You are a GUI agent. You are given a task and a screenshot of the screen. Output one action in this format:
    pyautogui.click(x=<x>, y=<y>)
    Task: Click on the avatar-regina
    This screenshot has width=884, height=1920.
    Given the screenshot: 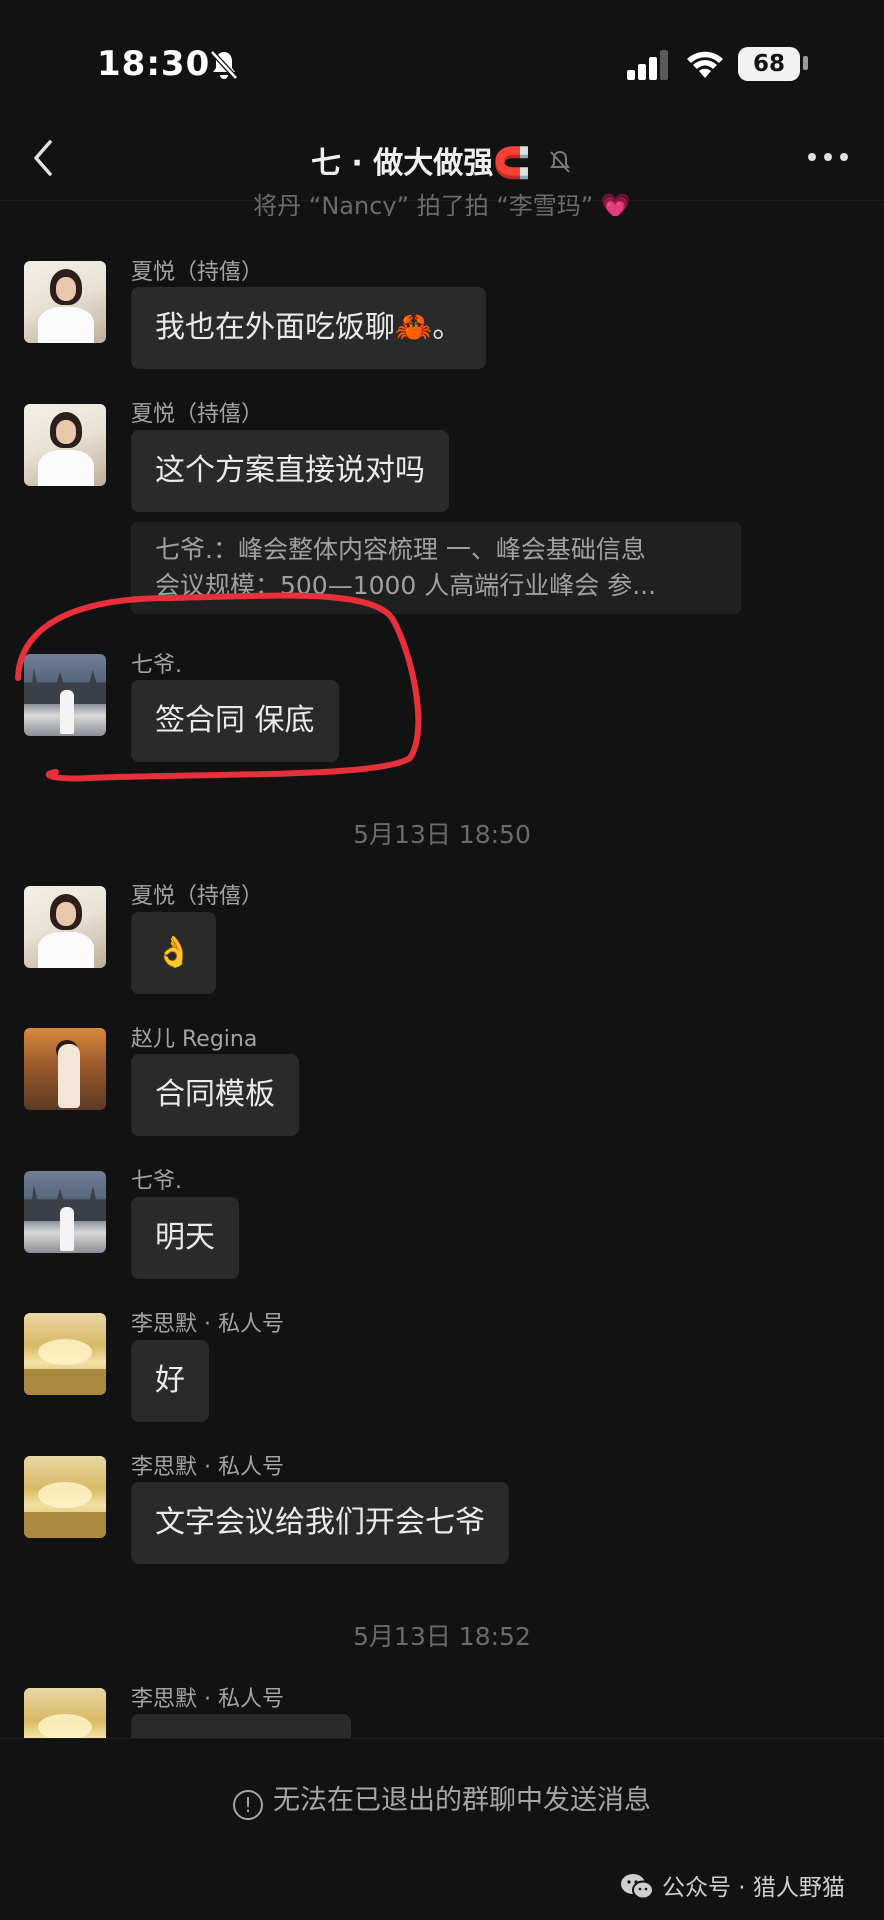 What is the action you would take?
    pyautogui.click(x=65, y=1069)
    